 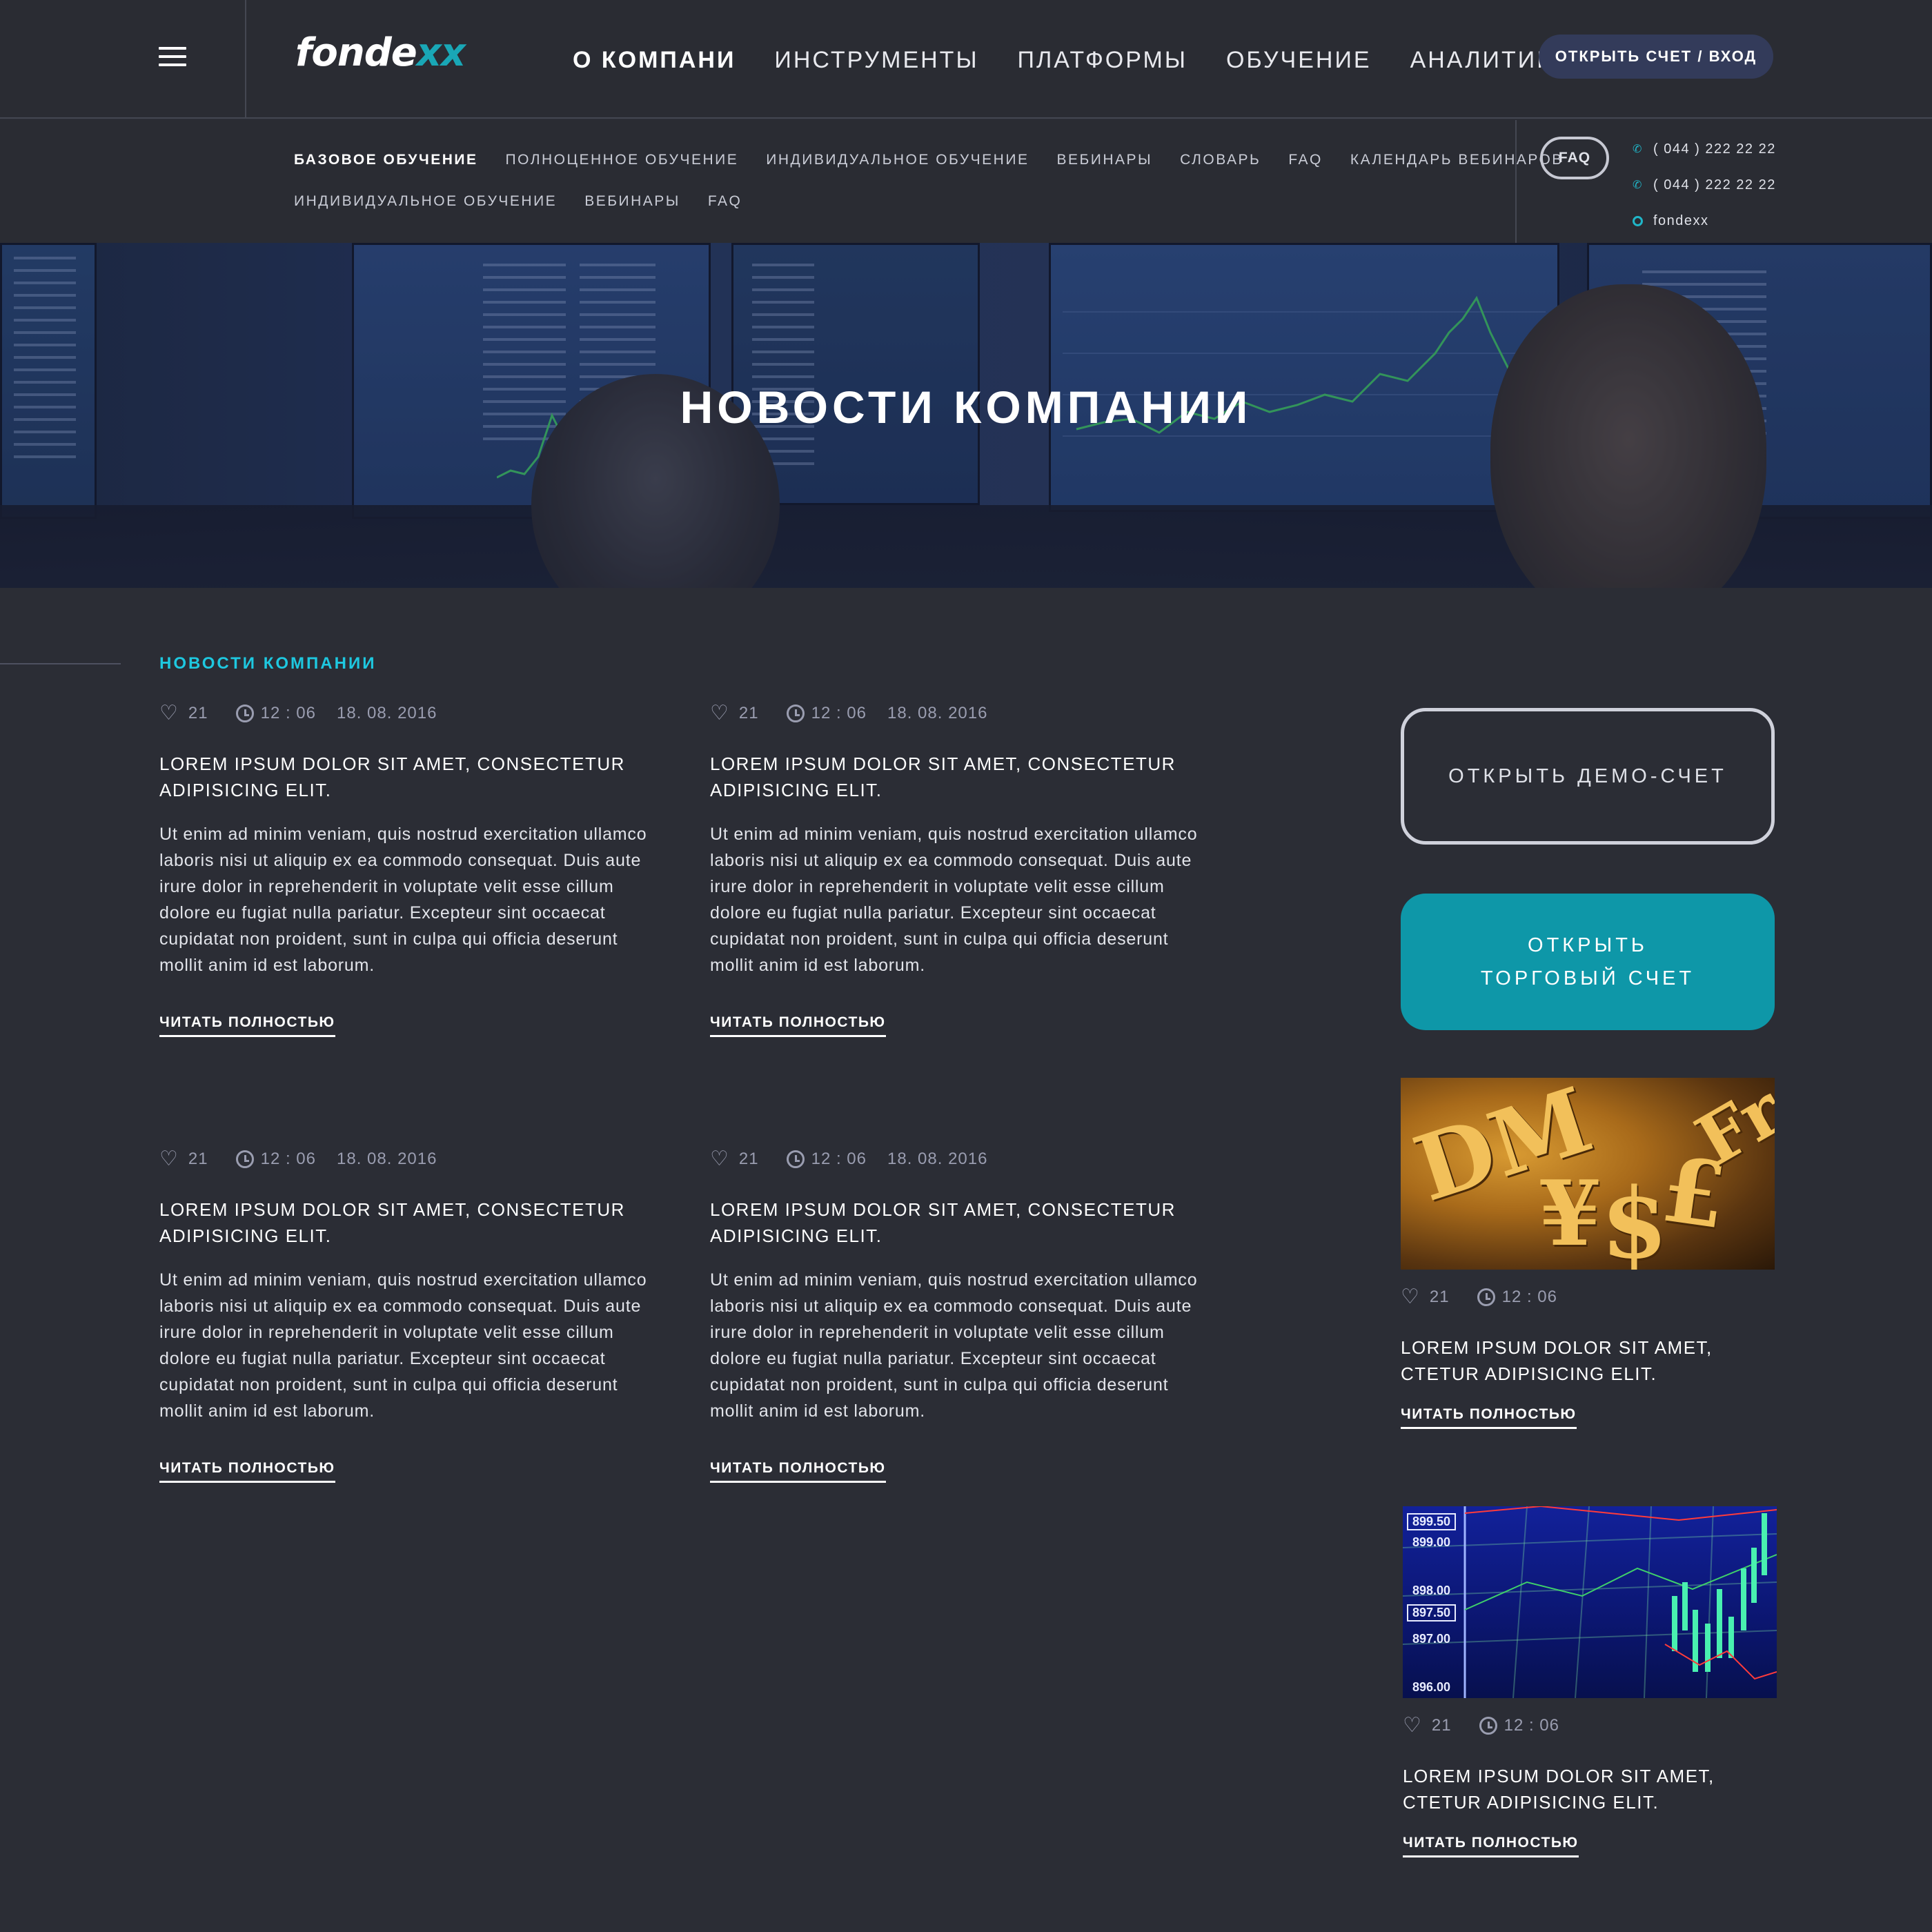 What do you see at coordinates (1714, 149) in the screenshot?
I see `phone-1-text: ( 044 ) 222 22 22` at bounding box center [1714, 149].